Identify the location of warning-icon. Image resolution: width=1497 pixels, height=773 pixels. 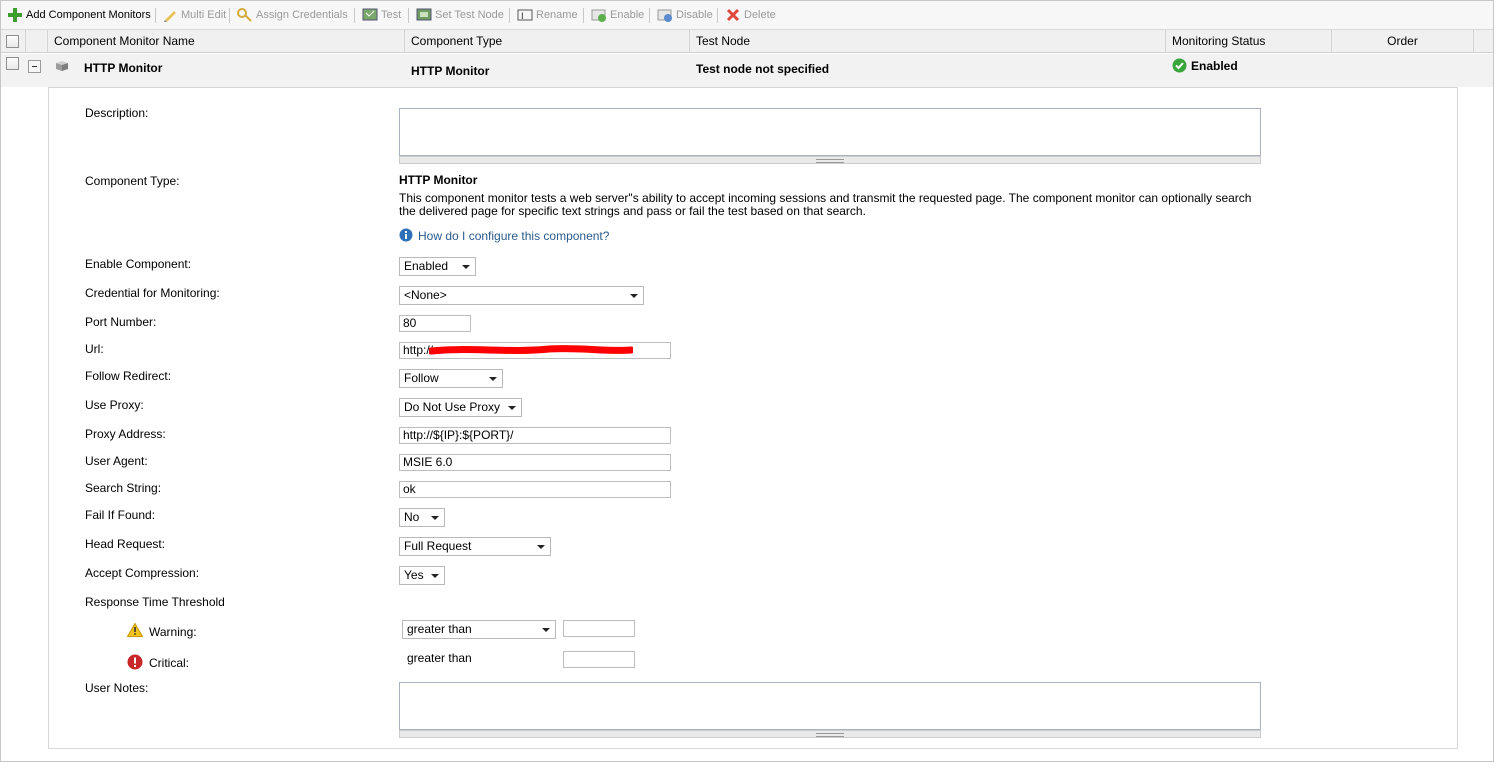
(135, 629).